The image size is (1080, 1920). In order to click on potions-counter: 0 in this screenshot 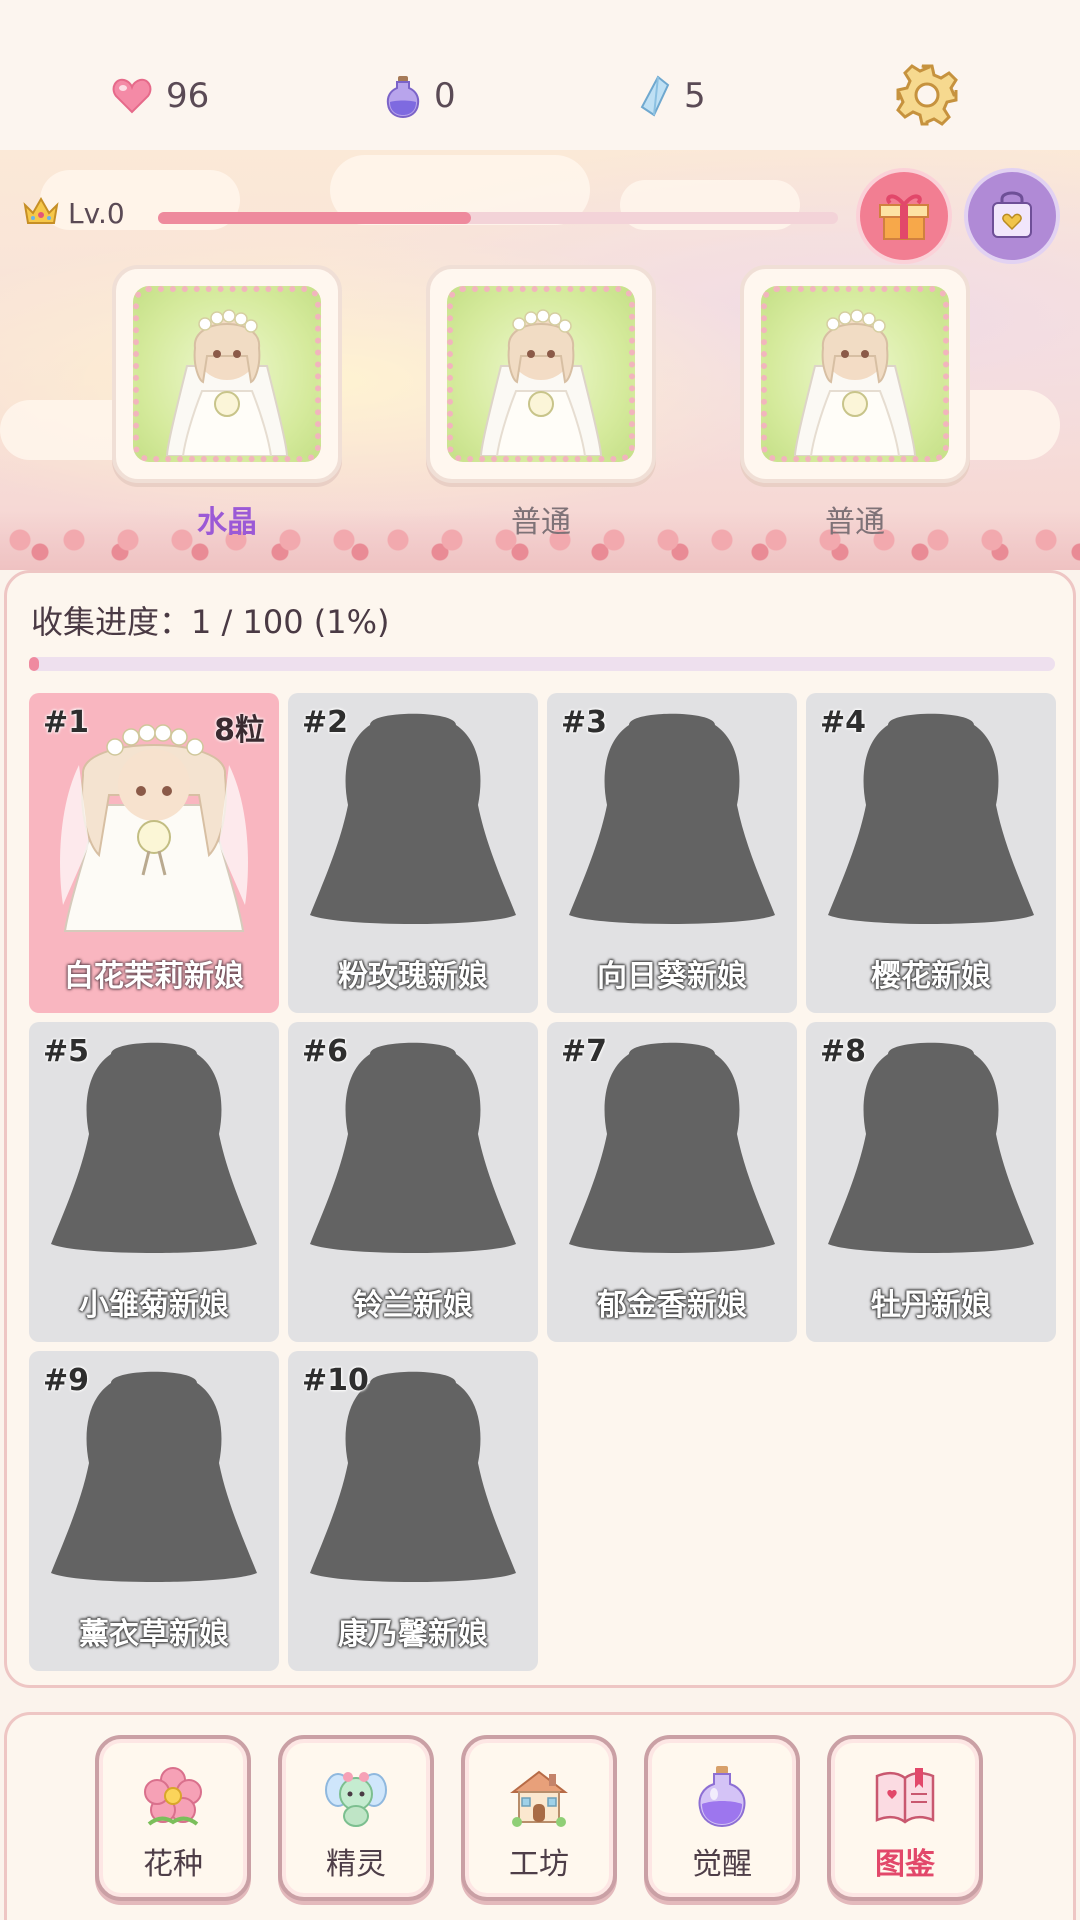, I will do `click(421, 96)`.